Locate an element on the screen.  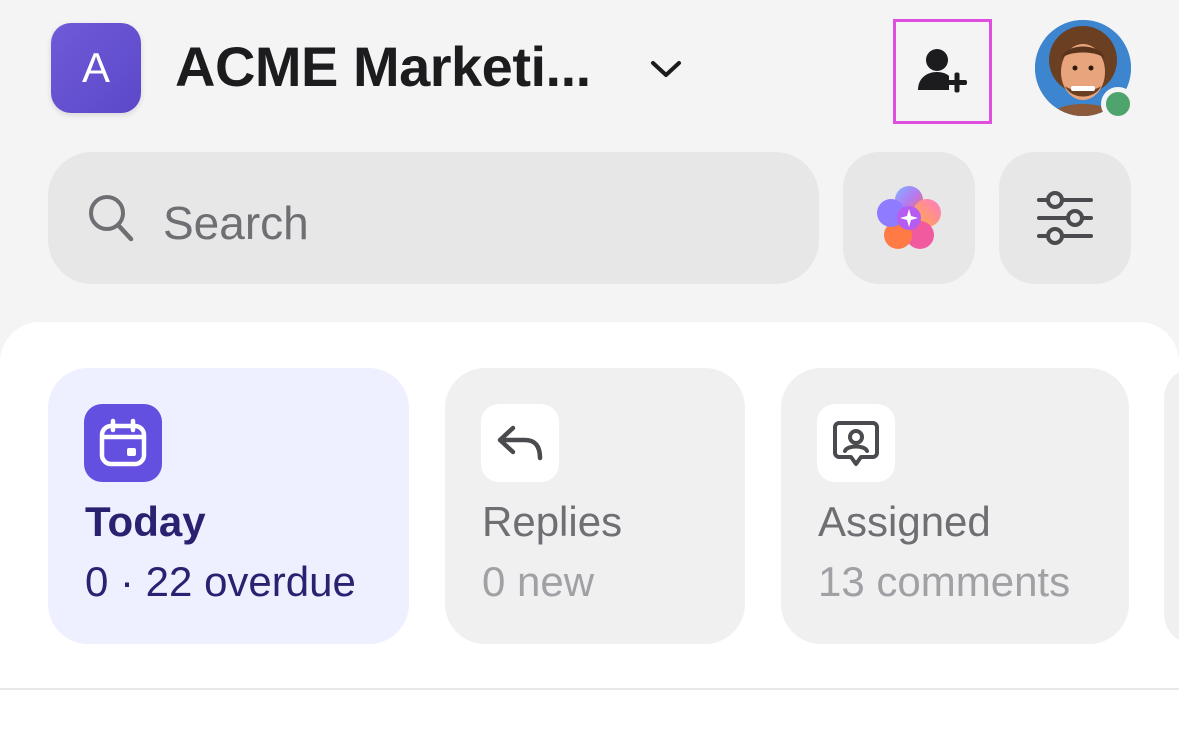
card-subtitle: 0 new is located at coordinates (538, 581).